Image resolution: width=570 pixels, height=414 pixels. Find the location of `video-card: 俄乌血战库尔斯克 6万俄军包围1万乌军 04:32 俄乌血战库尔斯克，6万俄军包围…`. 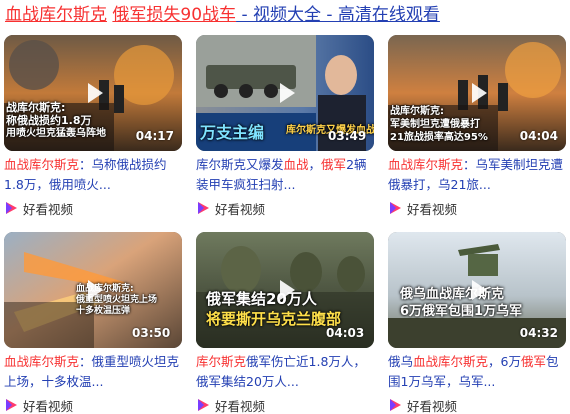

video-card: 俄乌血战库尔斯克 6万俄军包围1万乌军 04:32 俄乌血战库尔斯克，6万俄军包围… is located at coordinates (477, 323).